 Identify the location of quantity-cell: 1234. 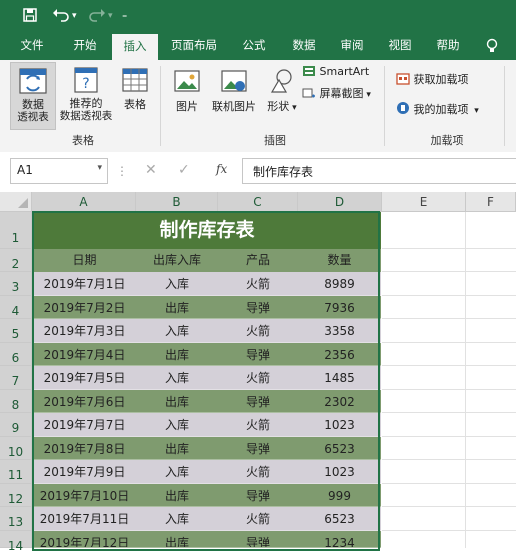
(339, 539).